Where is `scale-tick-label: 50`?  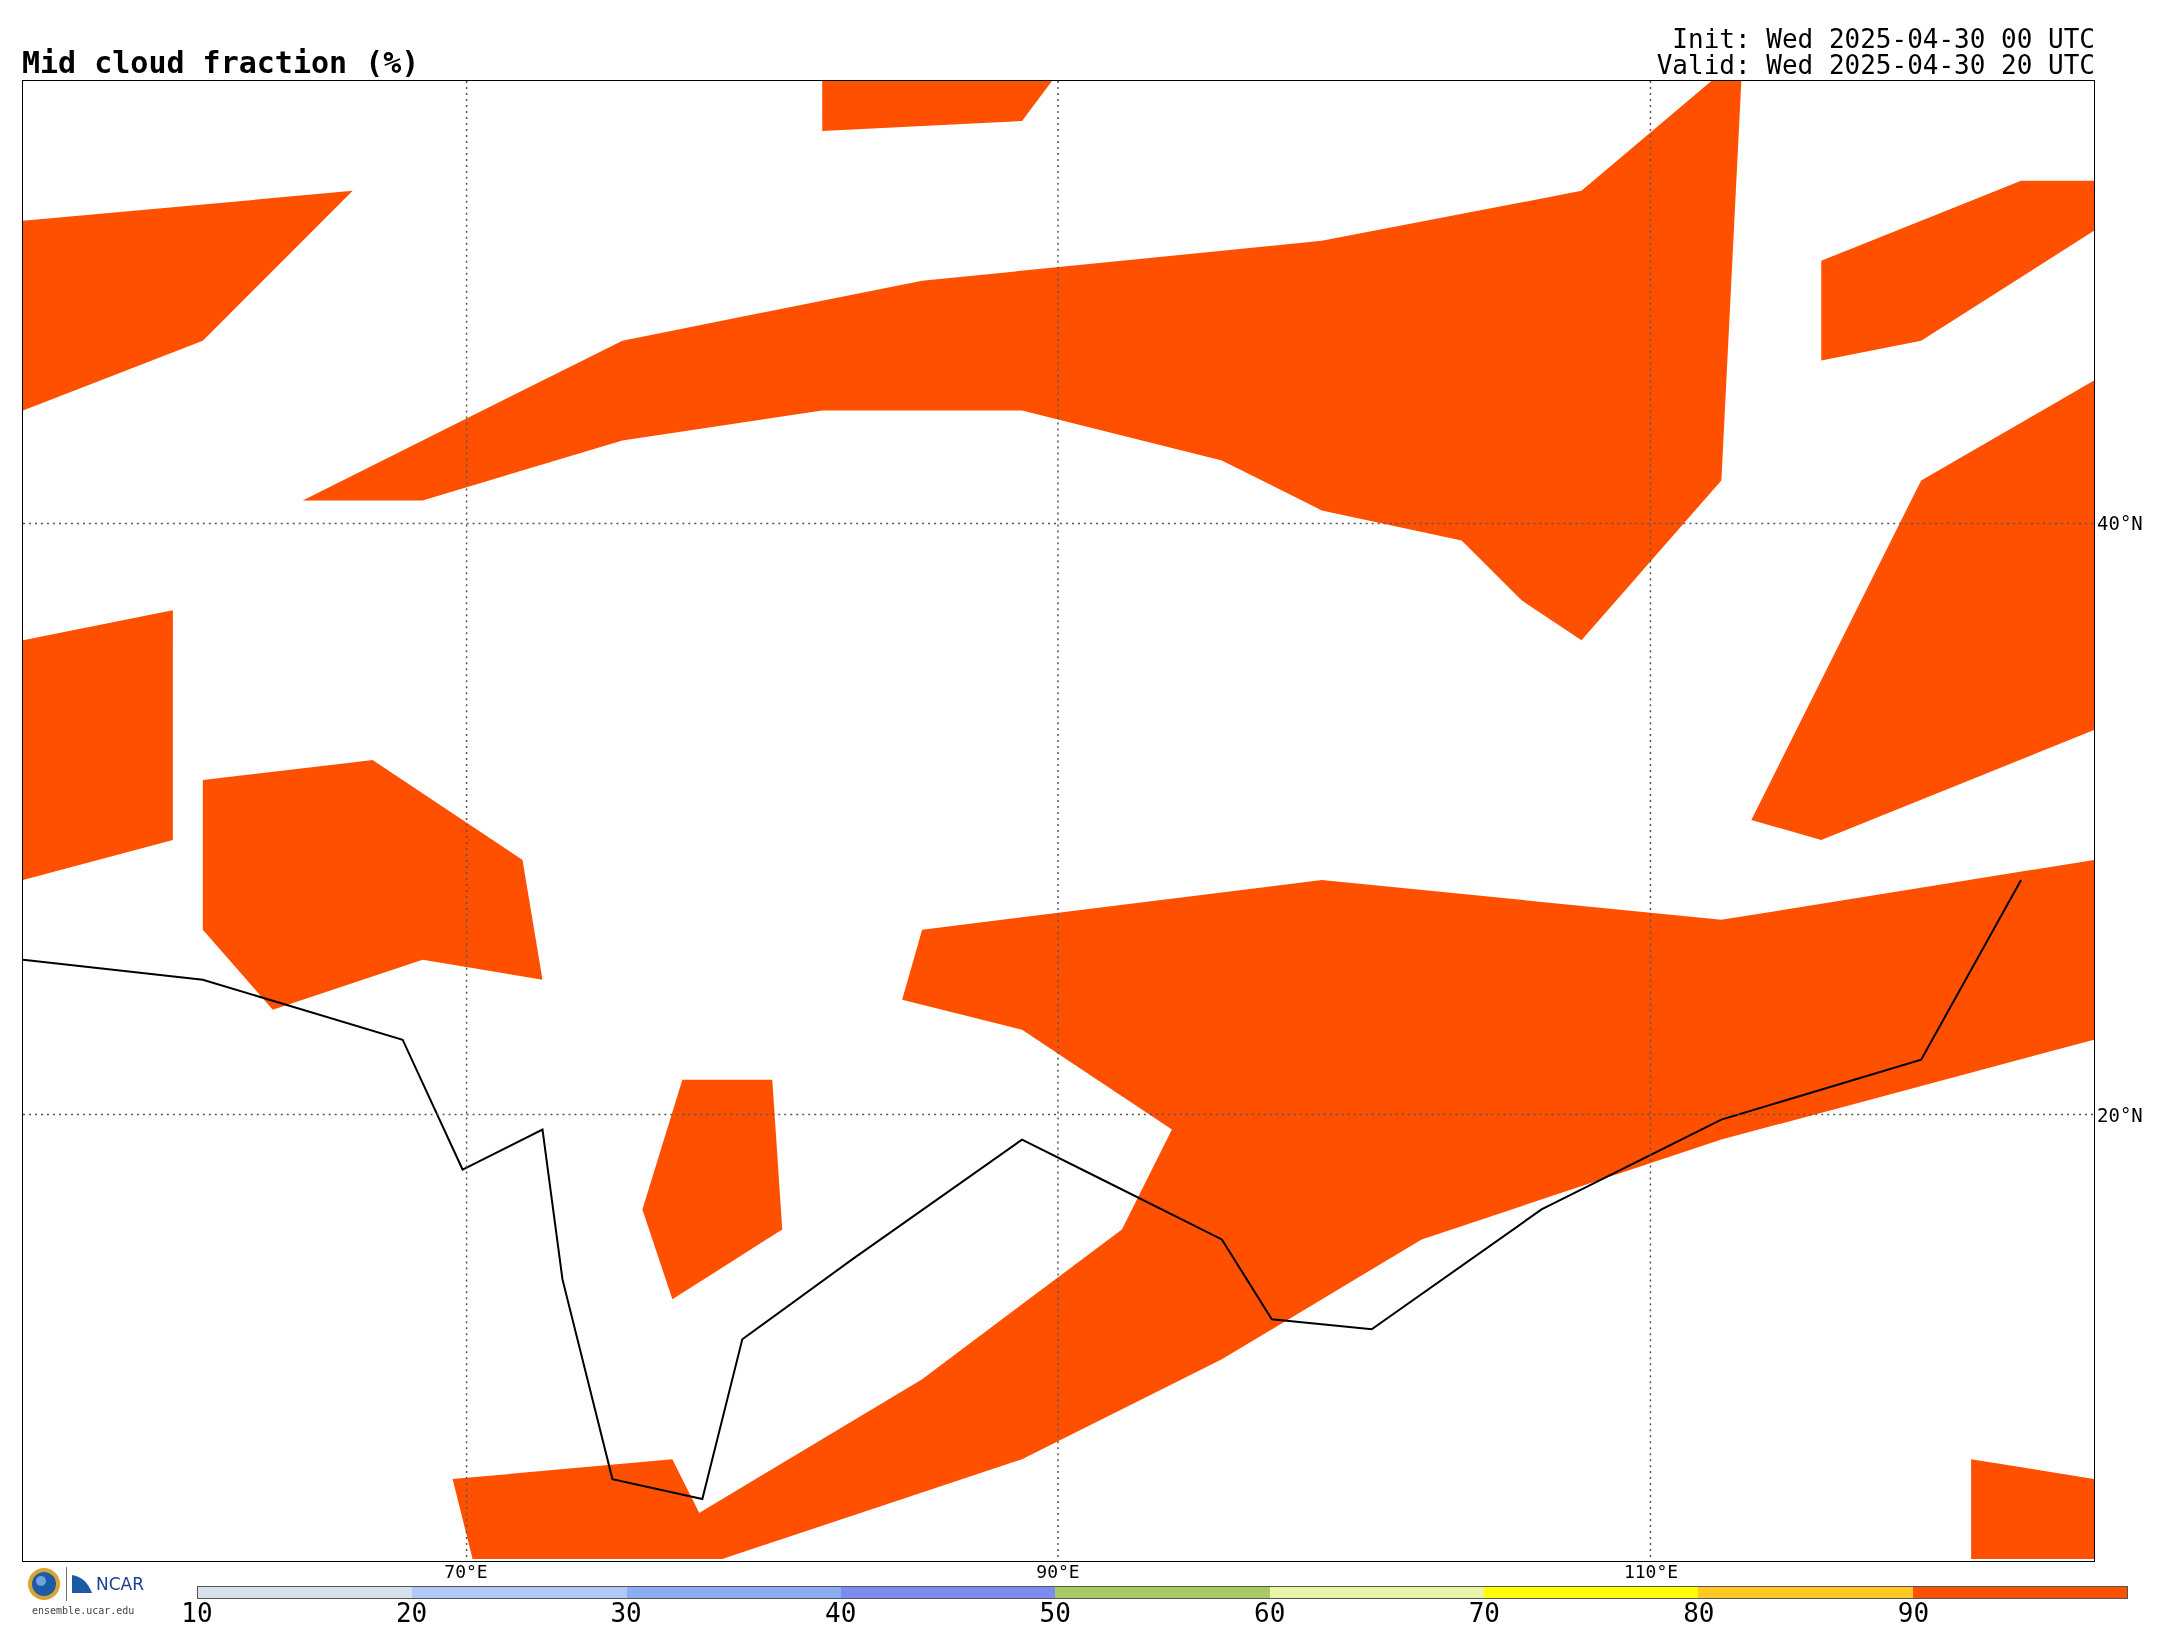
scale-tick-label: 50 is located at coordinates (1055, 1613).